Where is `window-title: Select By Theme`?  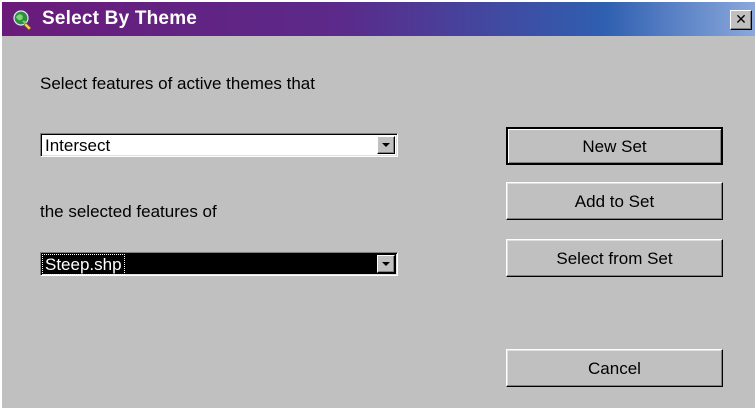
window-title: Select By Theme is located at coordinates (120, 18).